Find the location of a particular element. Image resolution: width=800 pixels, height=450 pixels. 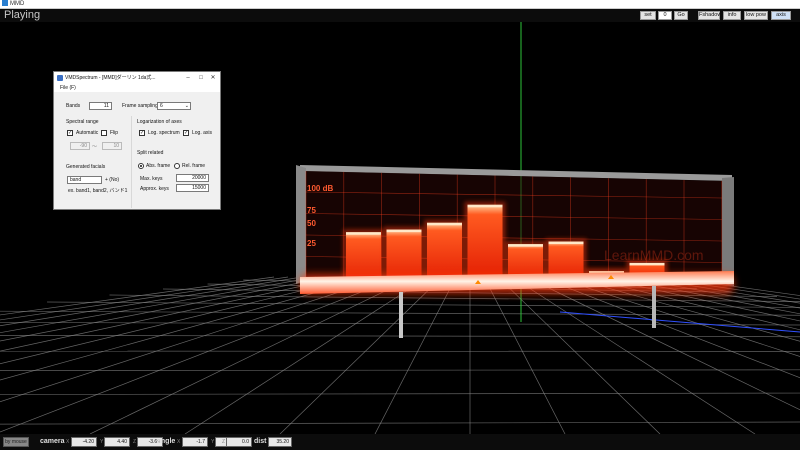

window-title: MMD is located at coordinates (17, 4).